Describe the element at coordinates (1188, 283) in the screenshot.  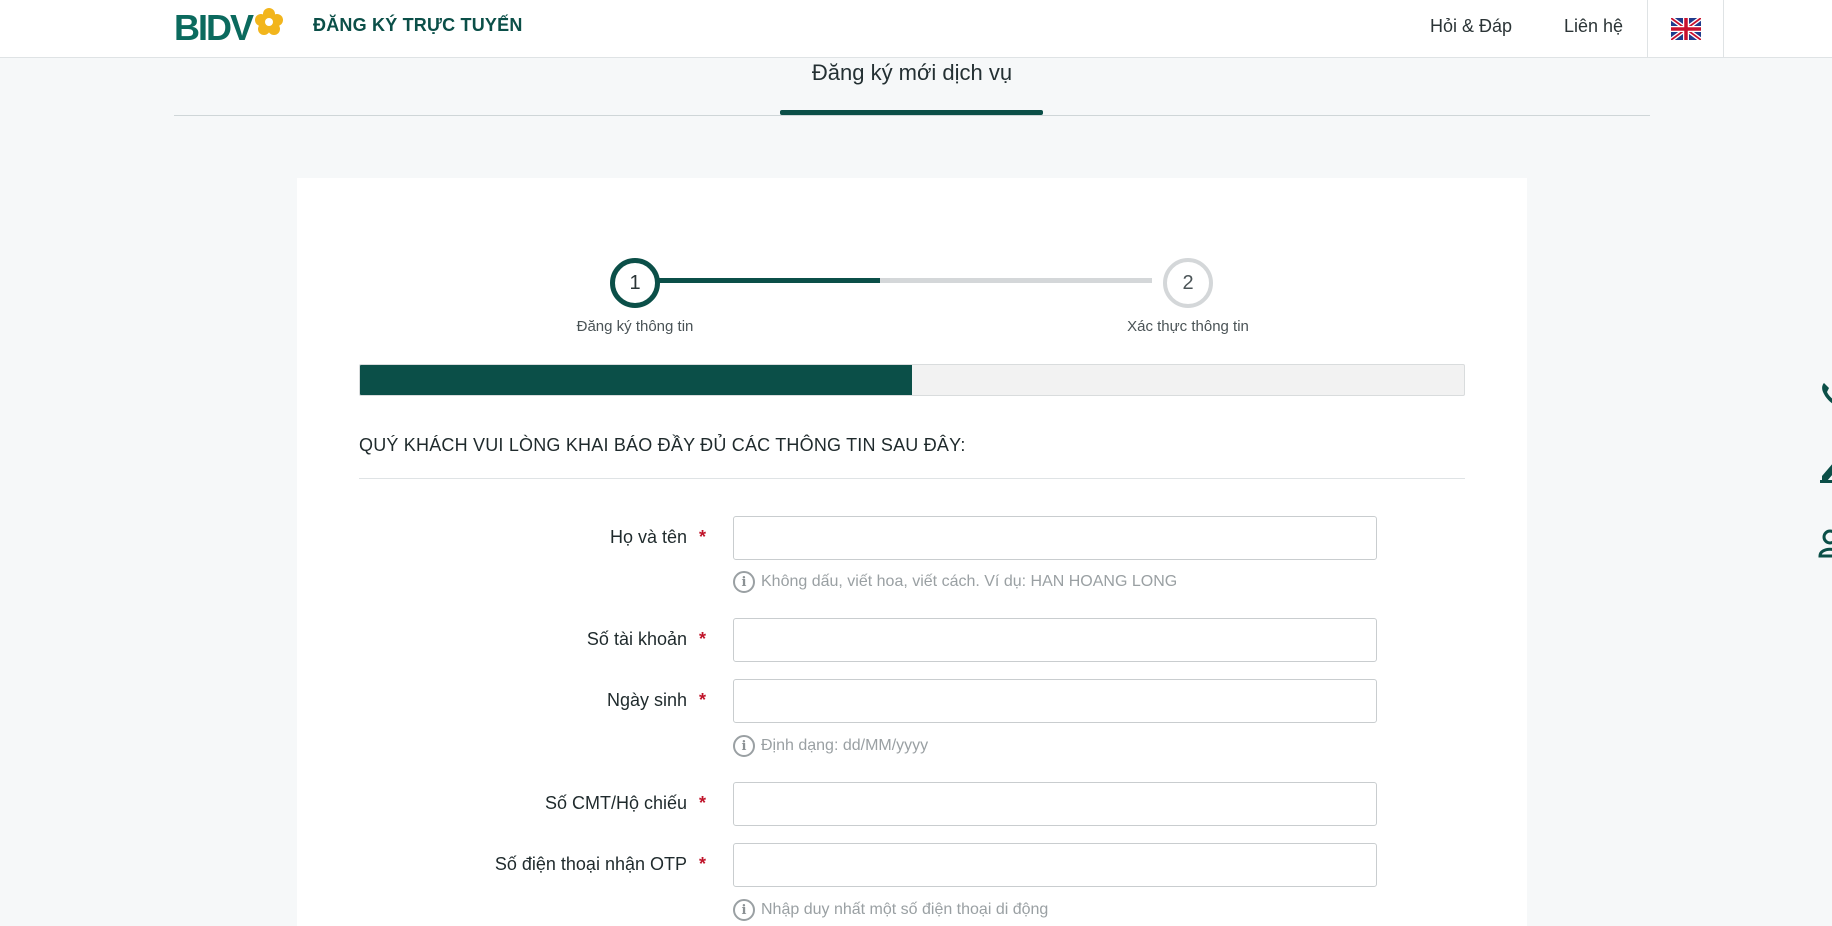
I see `step-2-circle: 2` at that location.